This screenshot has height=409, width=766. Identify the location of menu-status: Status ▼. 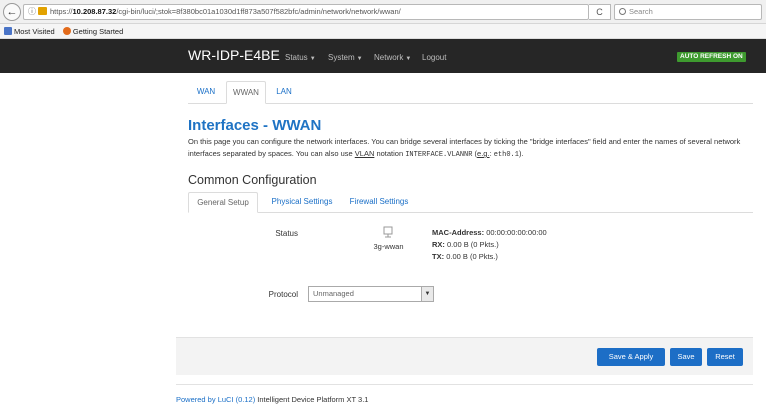
(300, 57).